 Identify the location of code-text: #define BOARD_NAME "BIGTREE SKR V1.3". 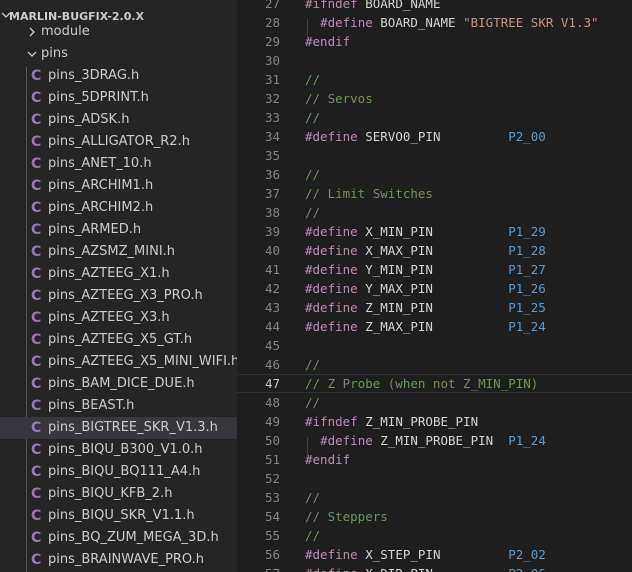
(452, 22).